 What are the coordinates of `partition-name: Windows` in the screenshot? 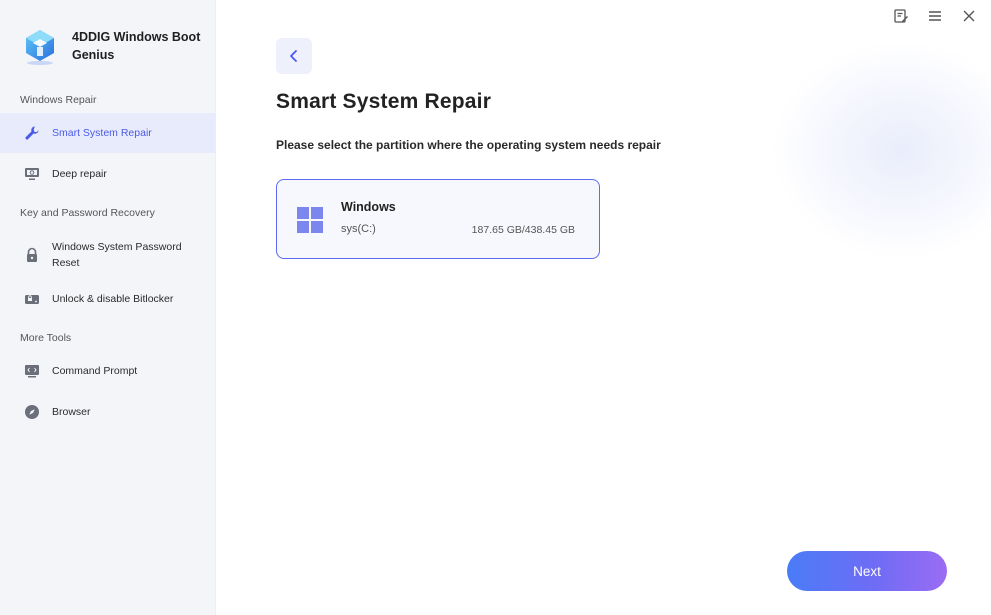 It's located at (368, 207).